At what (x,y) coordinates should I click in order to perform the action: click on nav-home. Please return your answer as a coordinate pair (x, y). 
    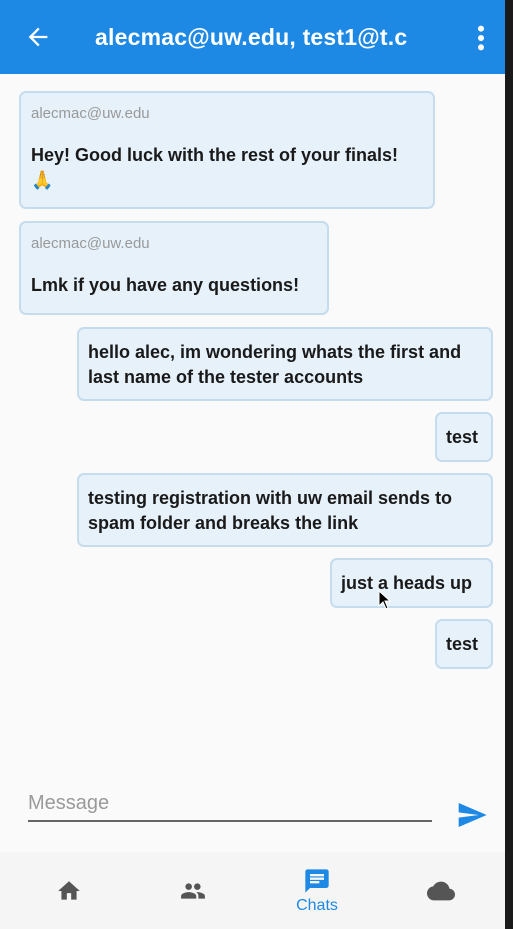
    Looking at the image, I should click on (69, 890).